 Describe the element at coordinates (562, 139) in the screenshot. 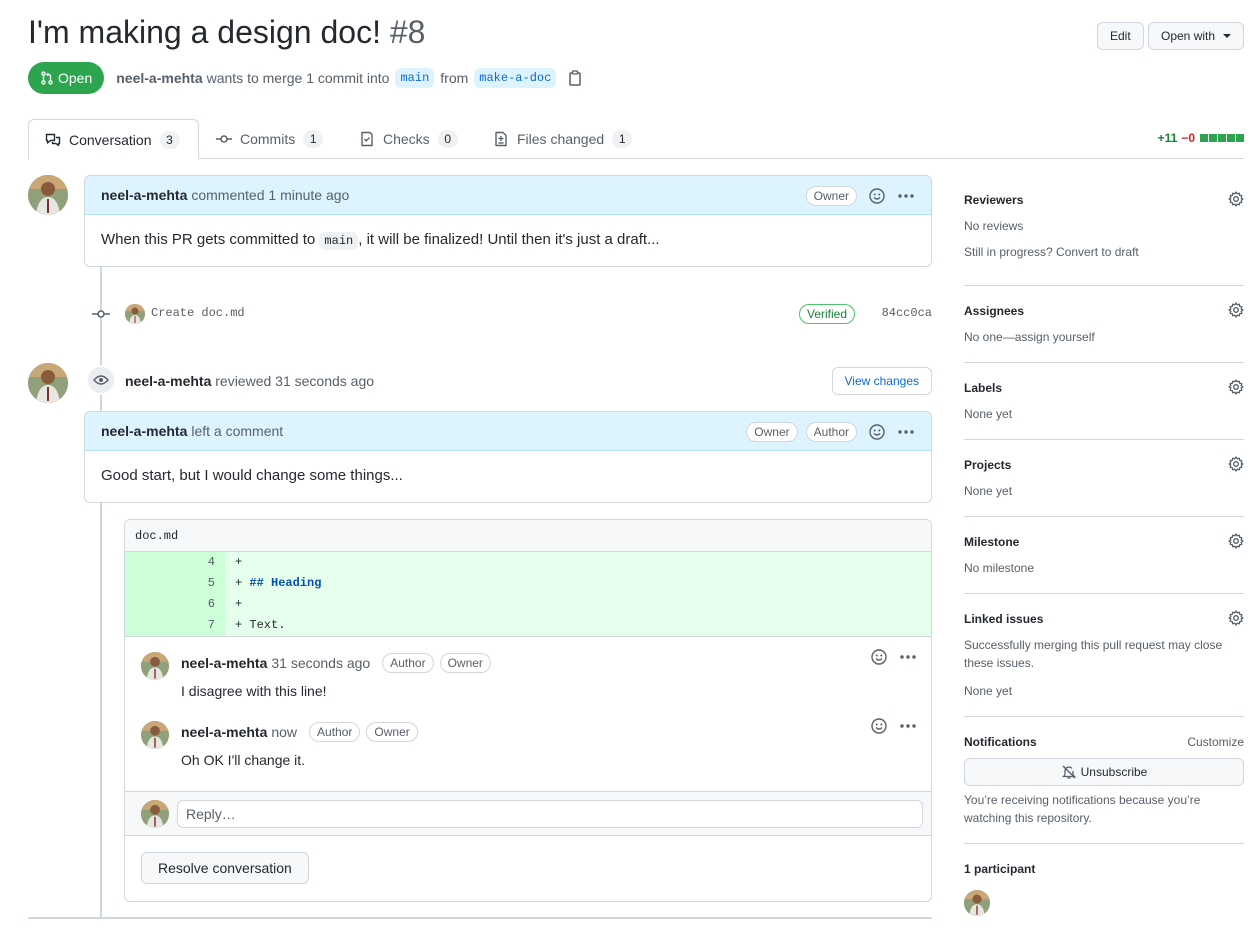

I see `tab-files-changed: Files changed 1` at that location.